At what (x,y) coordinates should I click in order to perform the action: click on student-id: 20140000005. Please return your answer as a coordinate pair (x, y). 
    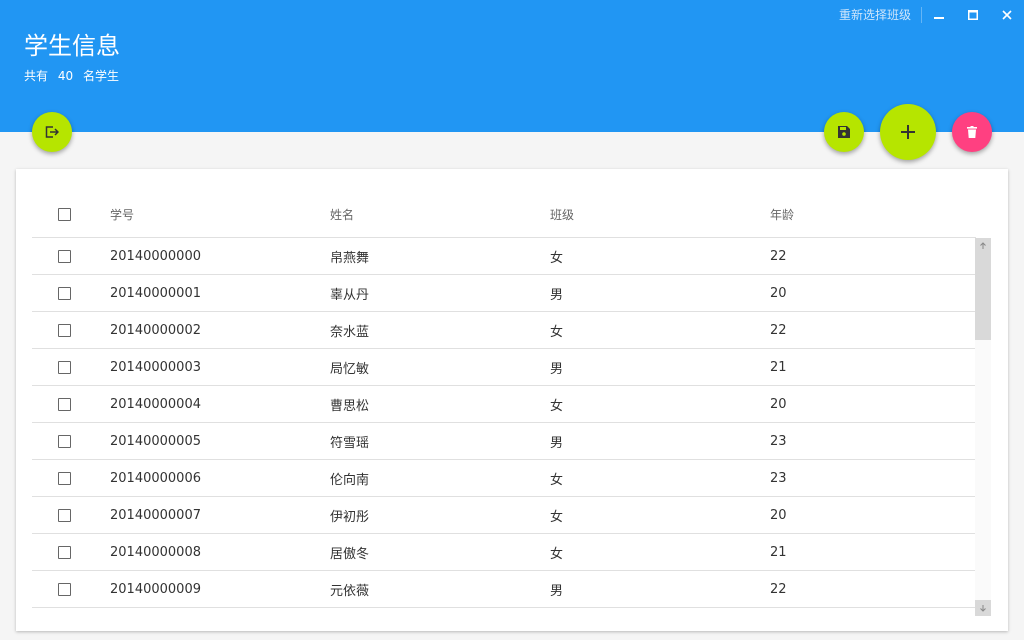
    Looking at the image, I should click on (155, 441).